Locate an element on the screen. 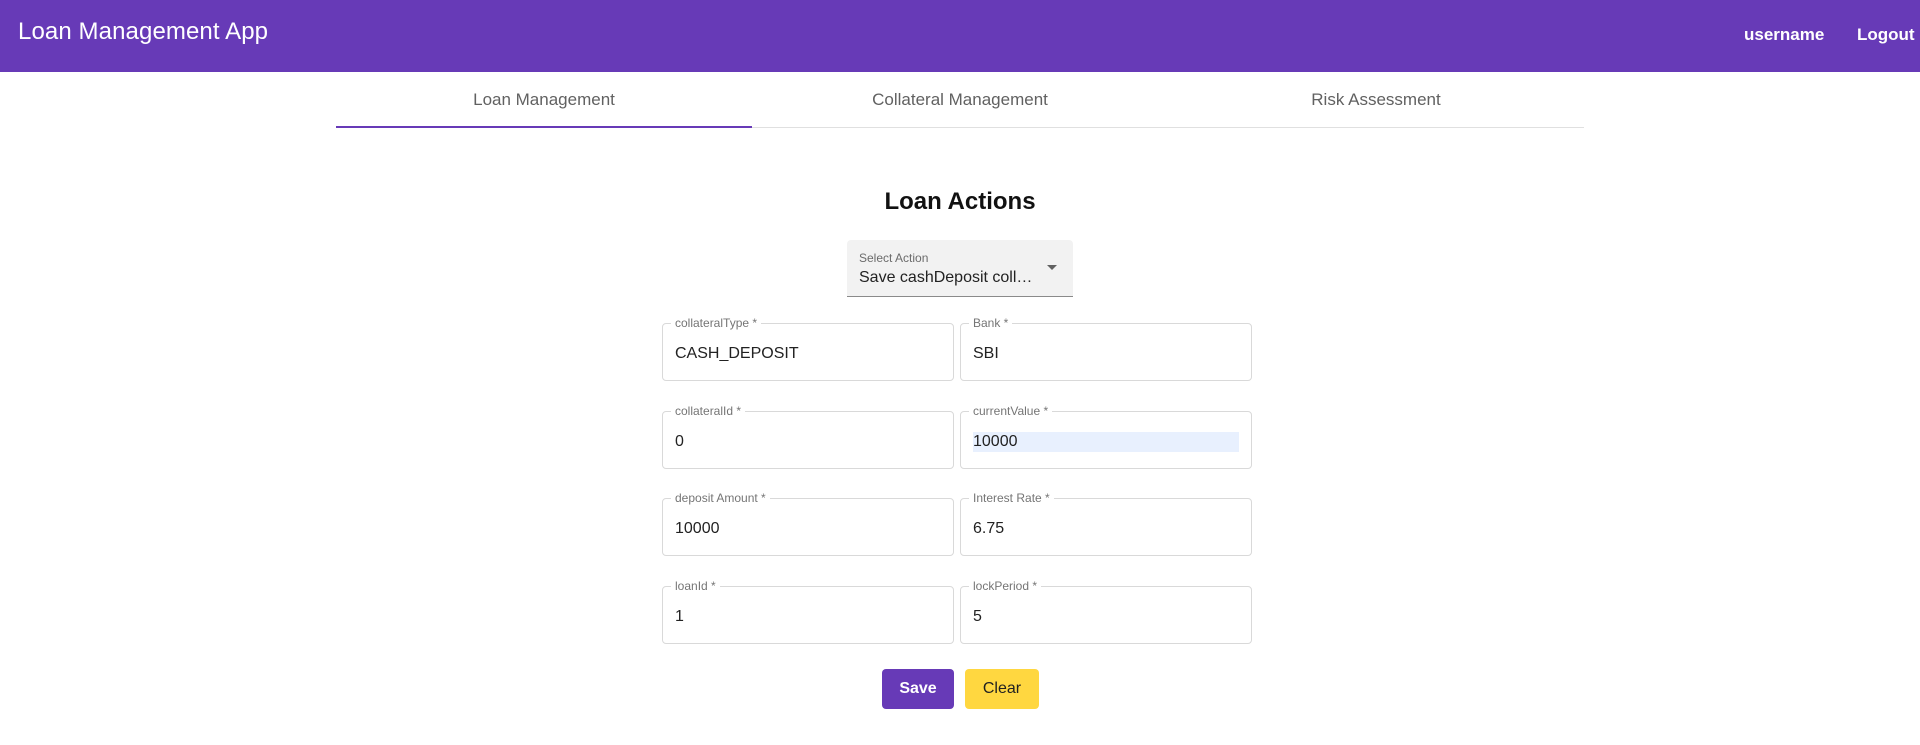  tab-risk-assessment: Risk Assessment is located at coordinates (1376, 99).